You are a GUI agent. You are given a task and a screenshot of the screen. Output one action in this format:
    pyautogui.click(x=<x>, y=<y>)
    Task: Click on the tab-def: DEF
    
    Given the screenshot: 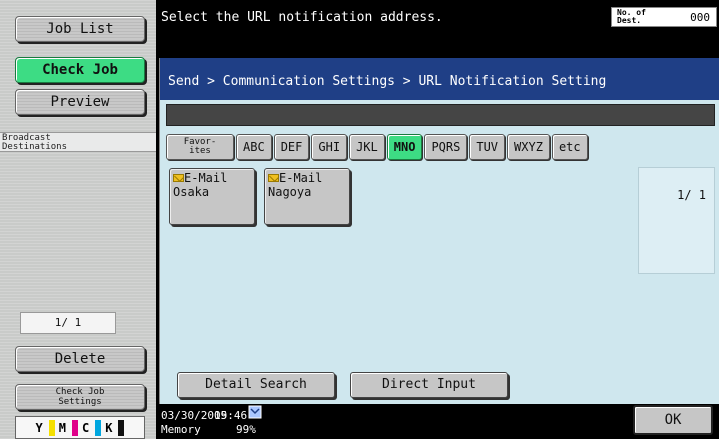 What is the action you would take?
    pyautogui.click(x=291, y=147)
    